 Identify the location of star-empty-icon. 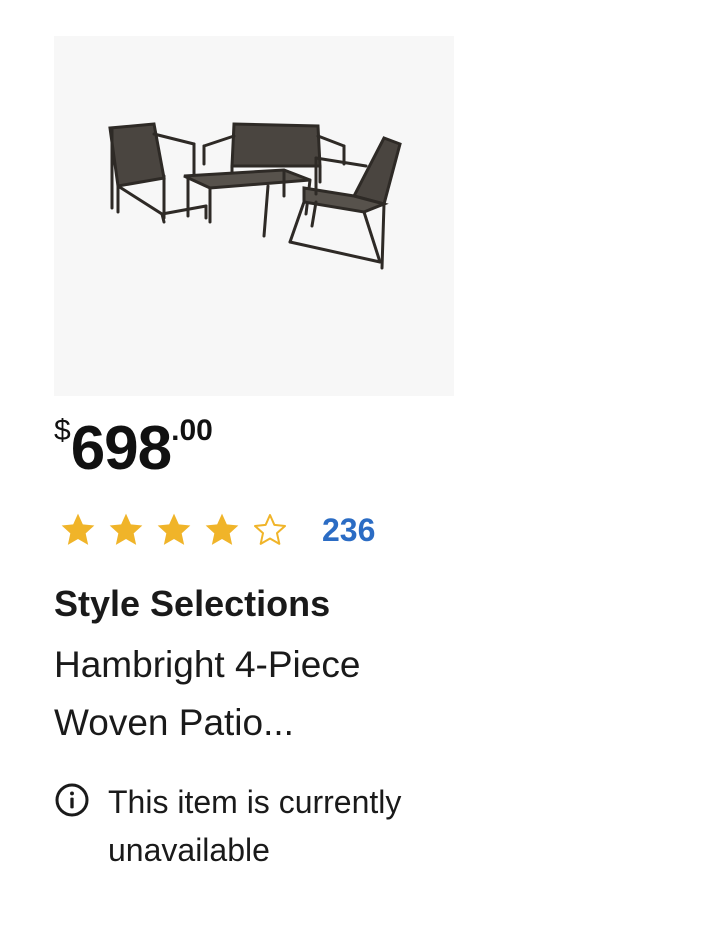
(270, 529).